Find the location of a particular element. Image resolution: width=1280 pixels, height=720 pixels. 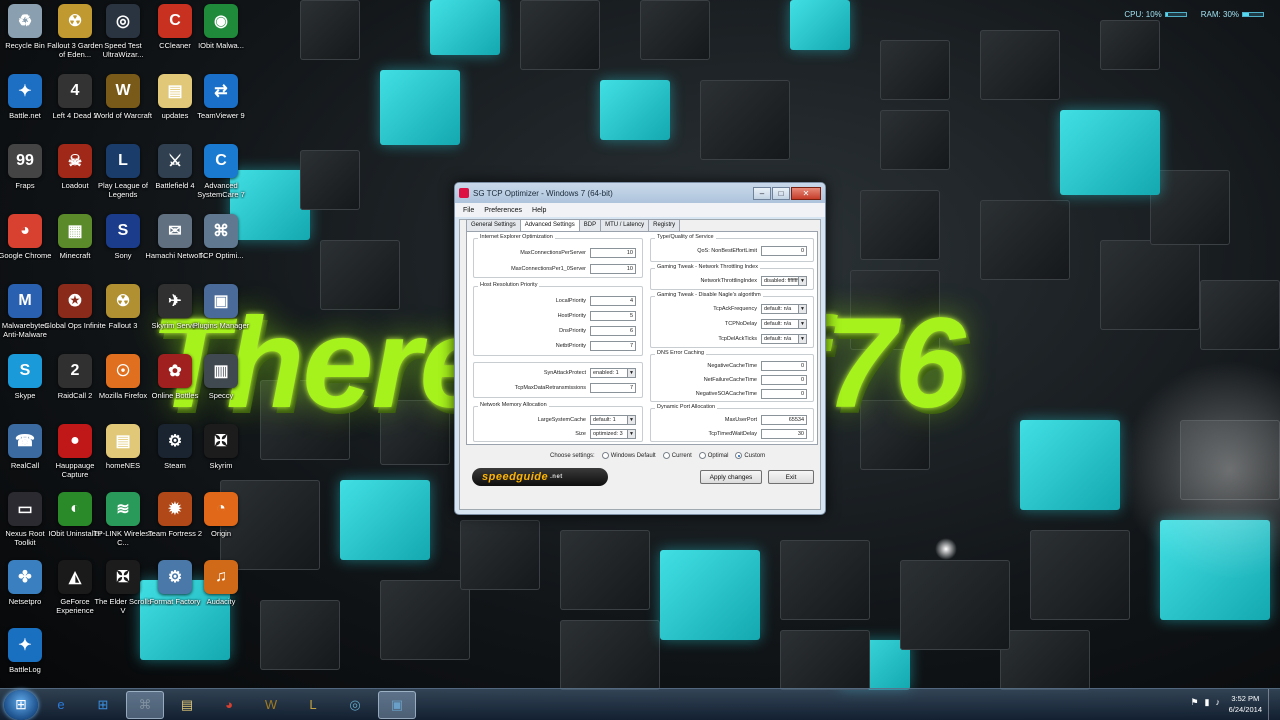

desktop-icon-label: Origin is located at coordinates (220, 533).